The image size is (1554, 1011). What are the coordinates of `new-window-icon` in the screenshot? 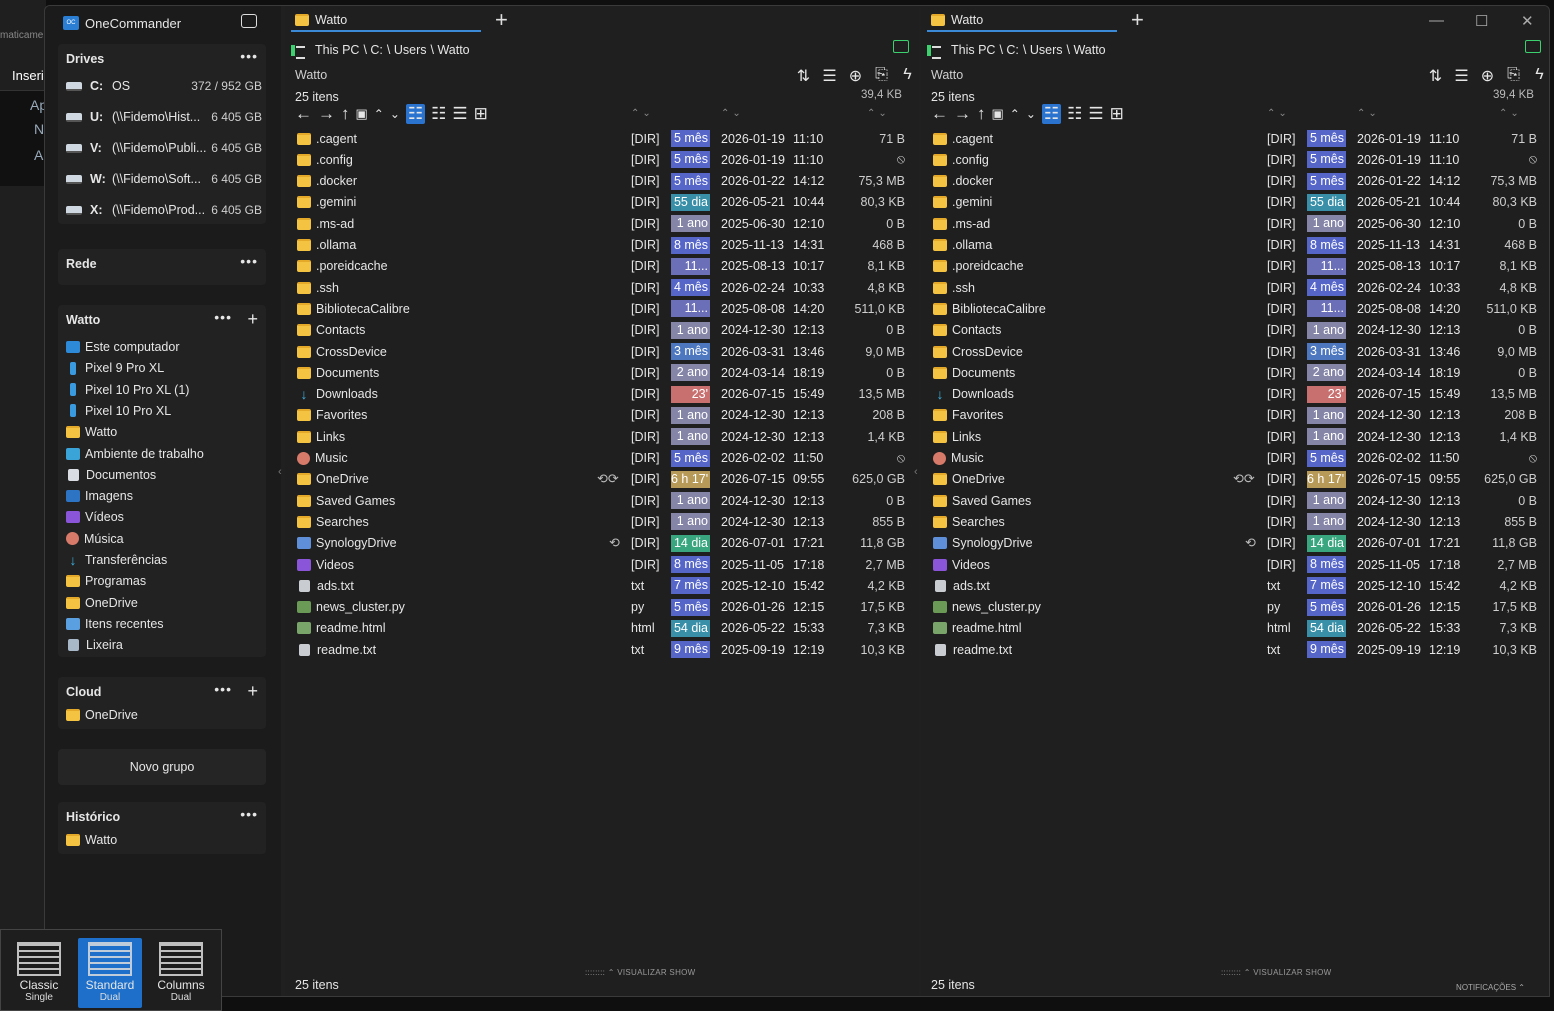 It's located at (249, 21).